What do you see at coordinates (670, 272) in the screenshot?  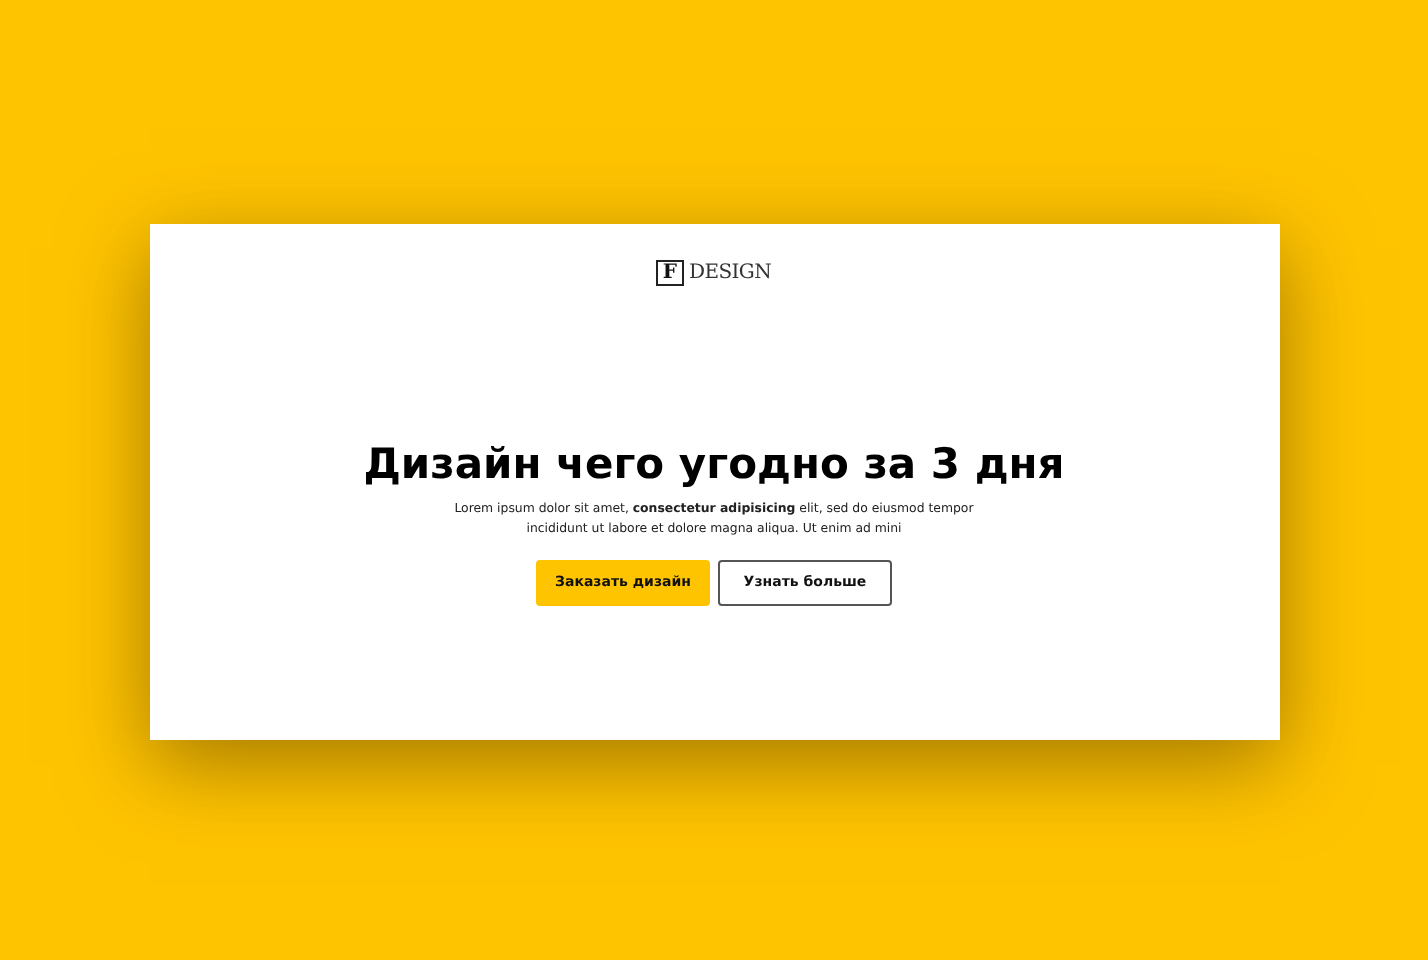 I see `logo-mark: F` at bounding box center [670, 272].